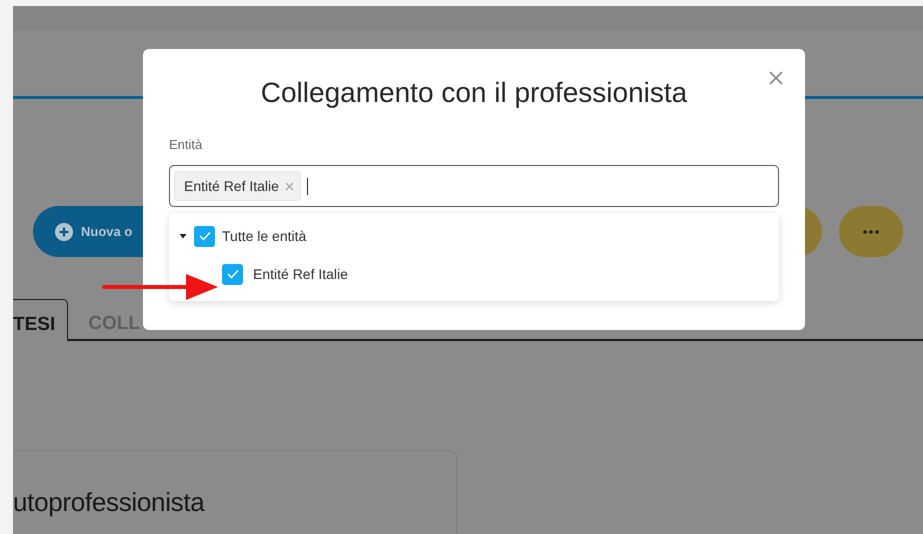  I want to click on plus-circle-icon, so click(64, 231).